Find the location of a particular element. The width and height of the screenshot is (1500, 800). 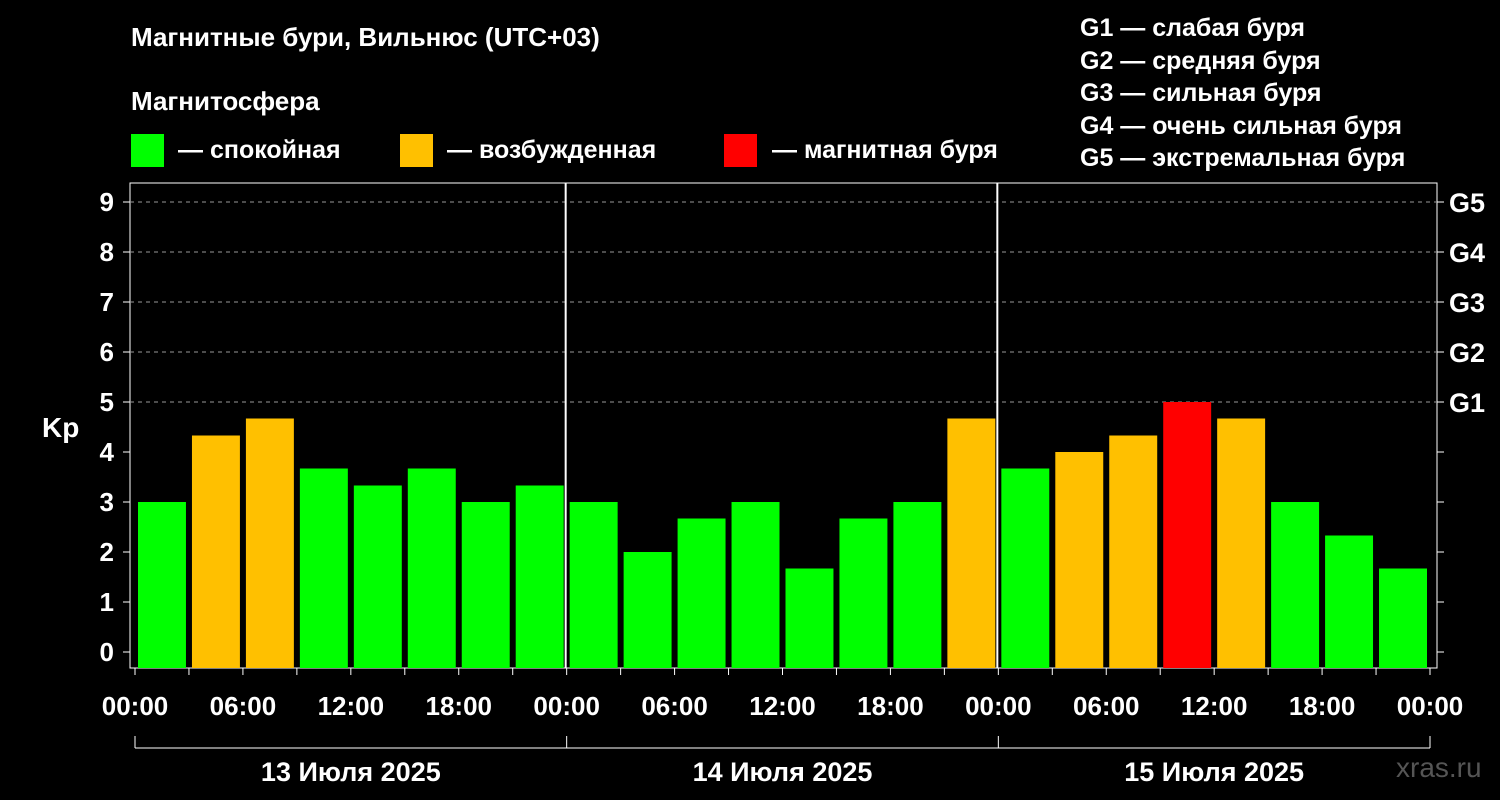

right-tick-label: G3 is located at coordinates (1467, 303).